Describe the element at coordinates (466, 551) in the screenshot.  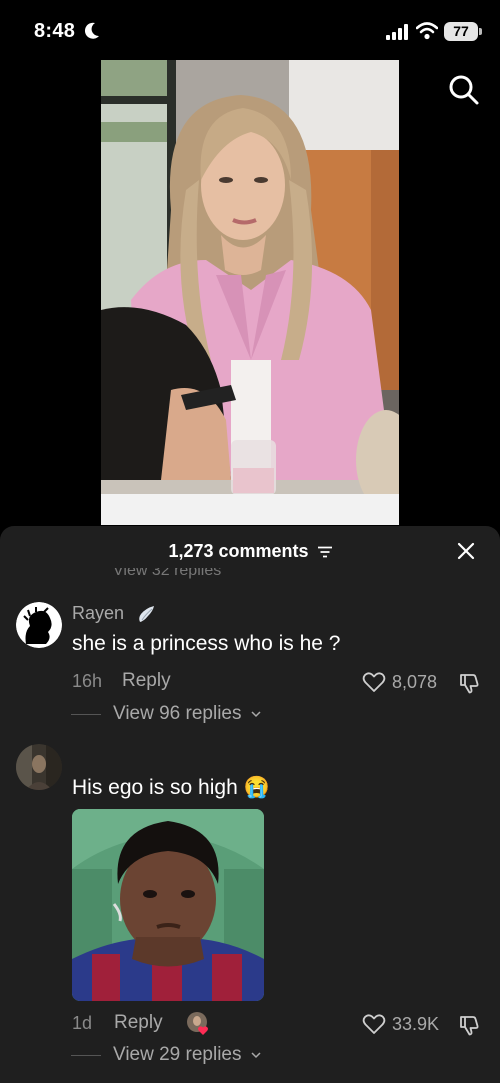
I see `close-icon` at that location.